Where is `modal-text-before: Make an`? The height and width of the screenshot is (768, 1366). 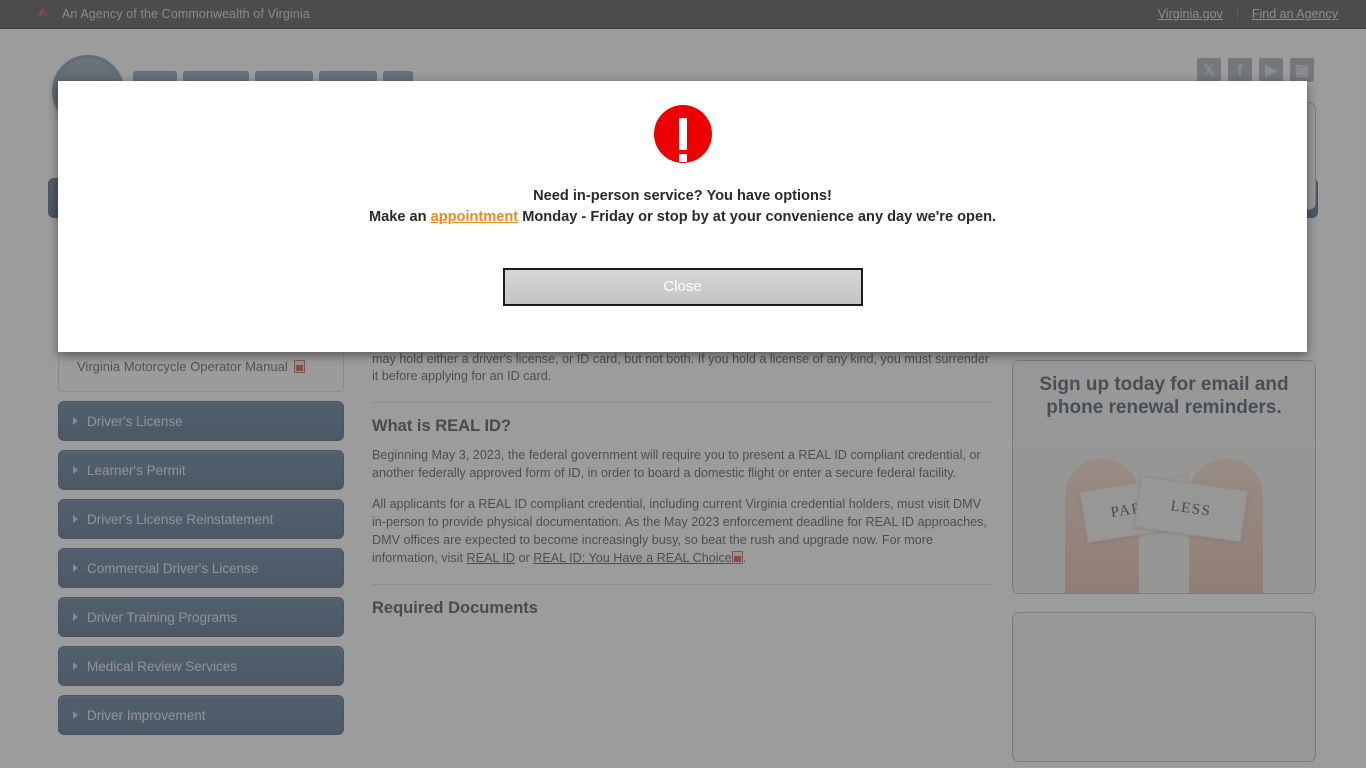
modal-text-before: Make an is located at coordinates (399, 217).